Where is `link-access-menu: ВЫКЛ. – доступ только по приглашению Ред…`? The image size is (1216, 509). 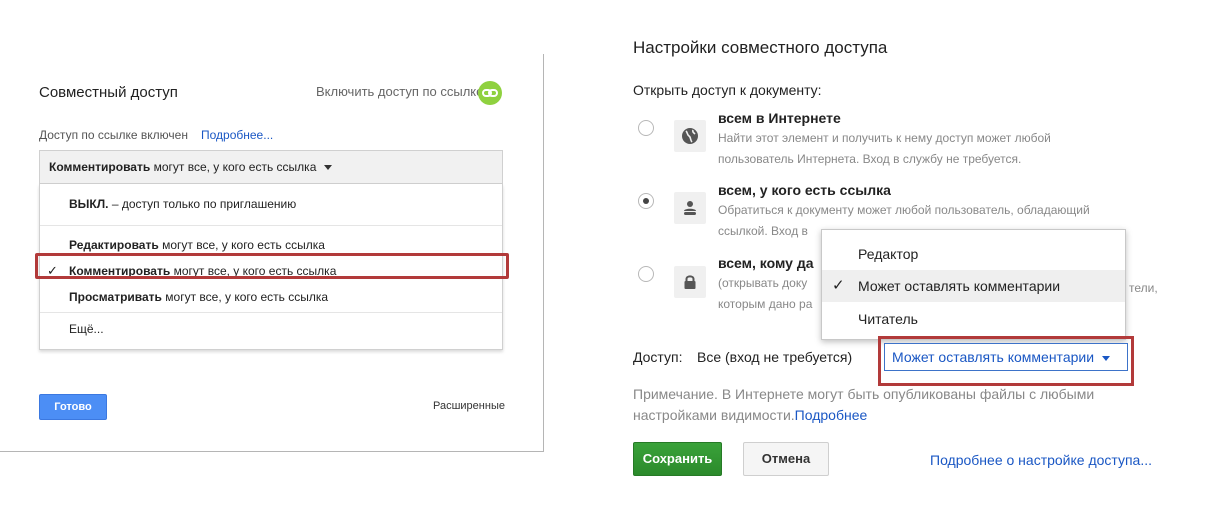 link-access-menu: ВЫКЛ. – доступ только по приглашению Ред… is located at coordinates (271, 267).